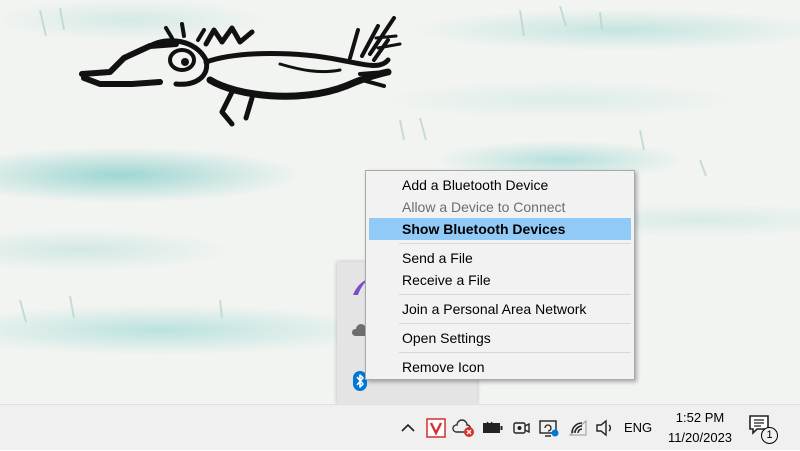  What do you see at coordinates (500, 280) in the screenshot?
I see `menu-item-receive-file: Receive a File` at bounding box center [500, 280].